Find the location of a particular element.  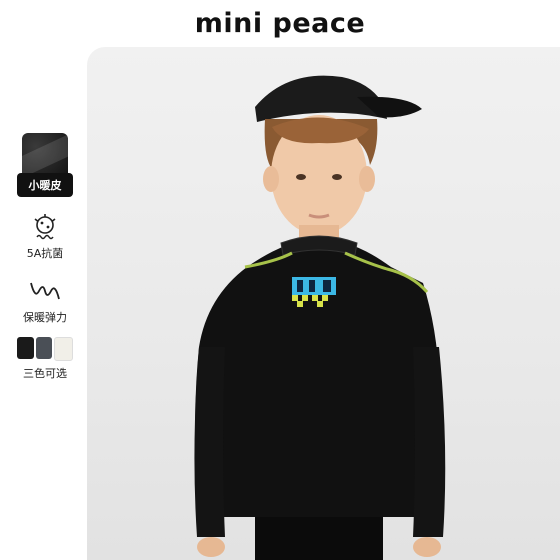

feature-label: 5A抗菌 is located at coordinates (45, 253).